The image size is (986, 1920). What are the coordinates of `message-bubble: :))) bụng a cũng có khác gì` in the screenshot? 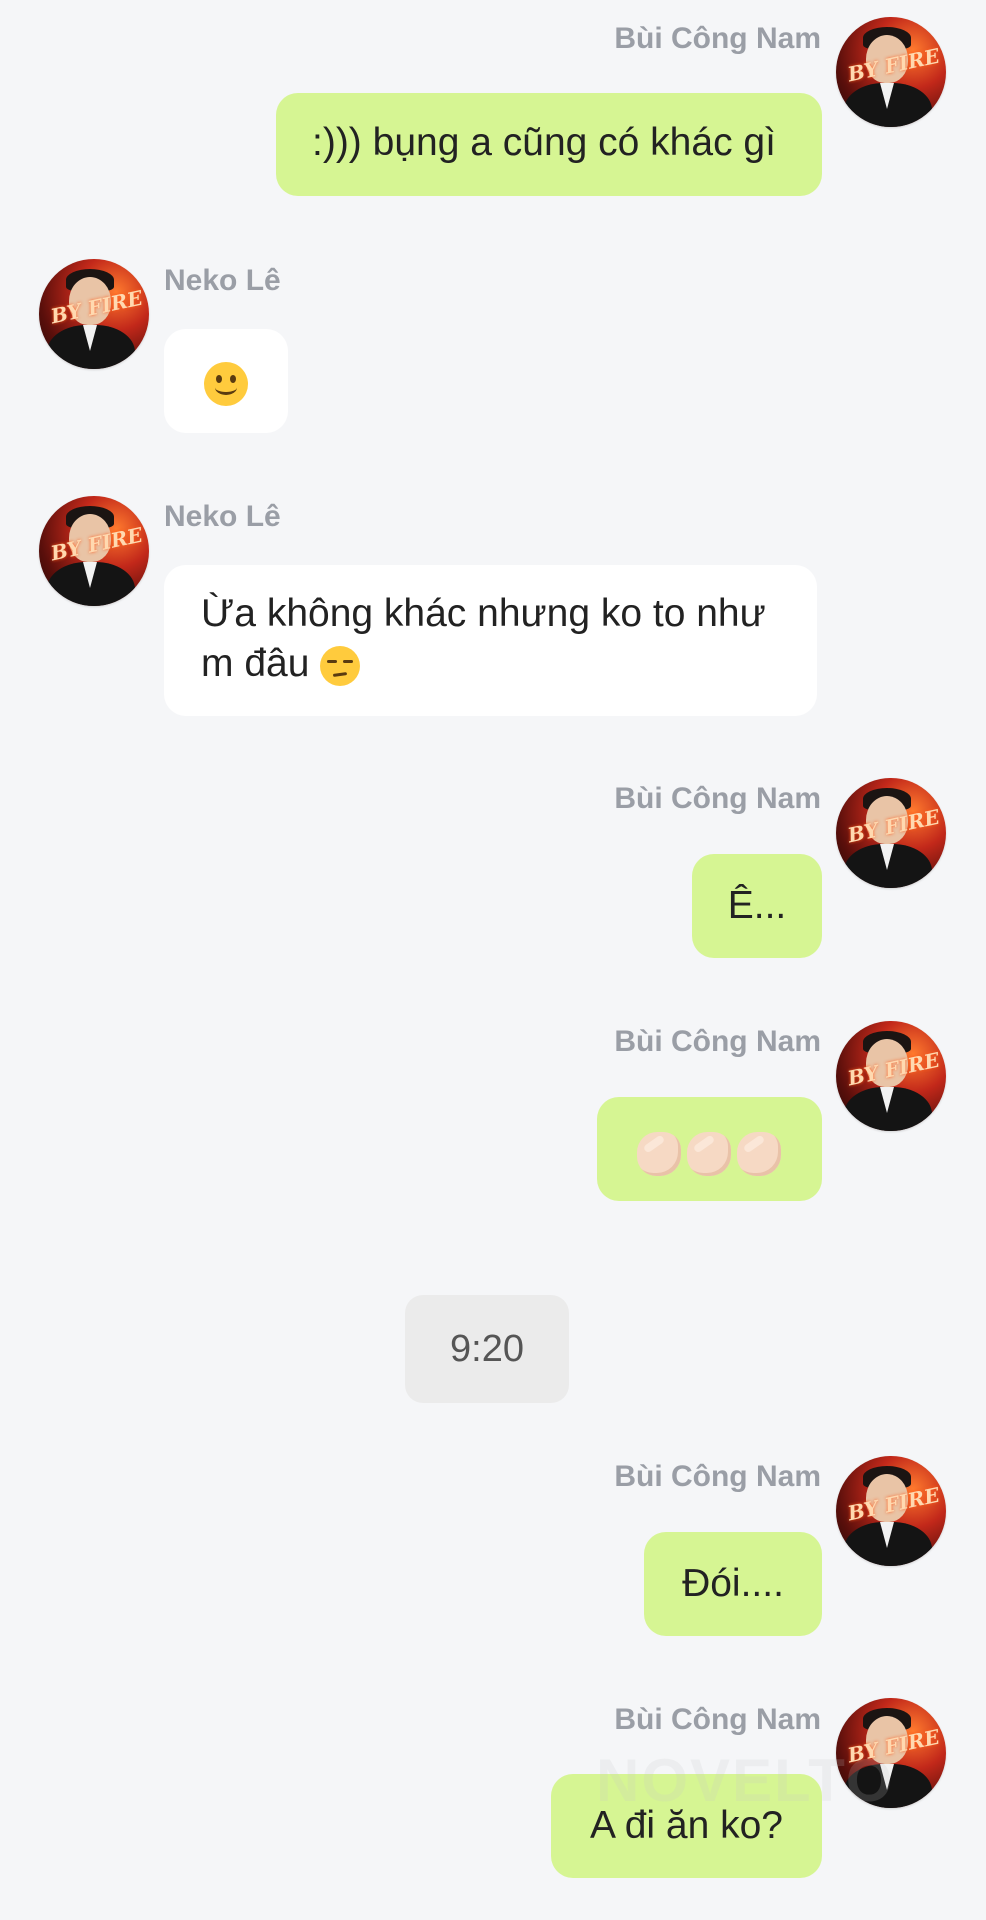 It's located at (549, 144).